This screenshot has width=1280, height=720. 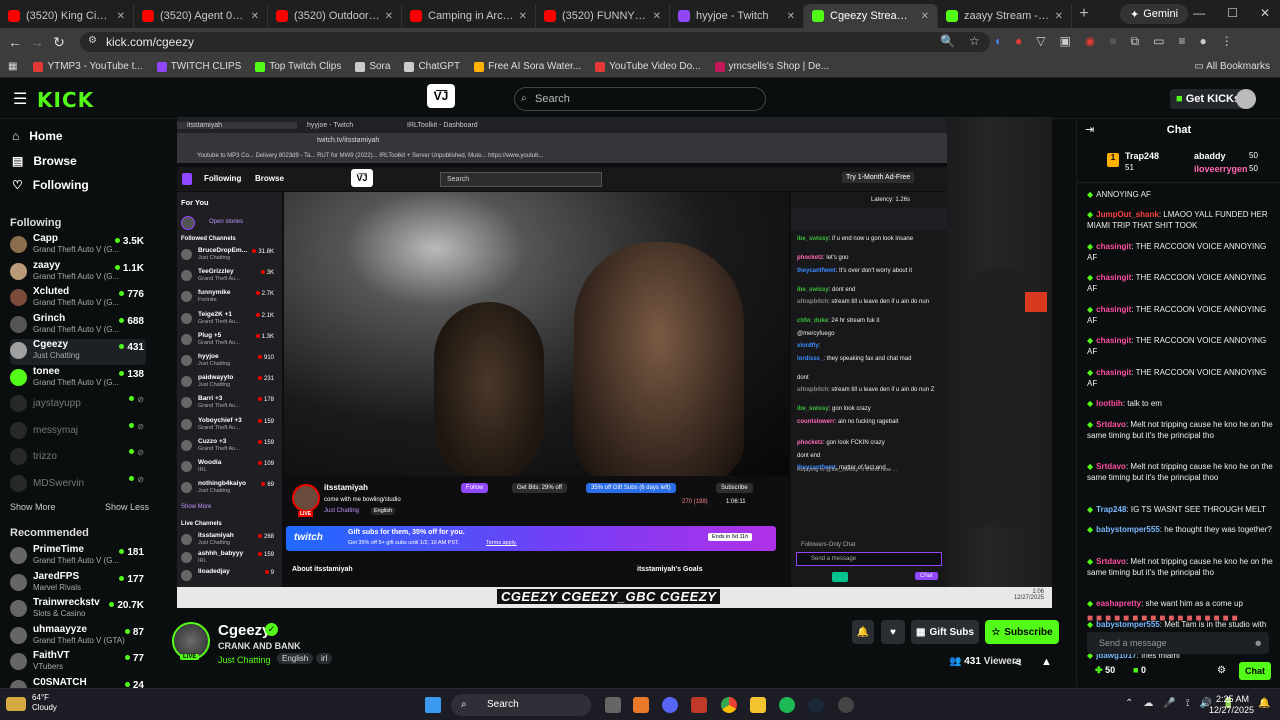 I want to click on recommended-channel: PrimeTime Grand Theft Auto V (G... 181, so click(x=78, y=557).